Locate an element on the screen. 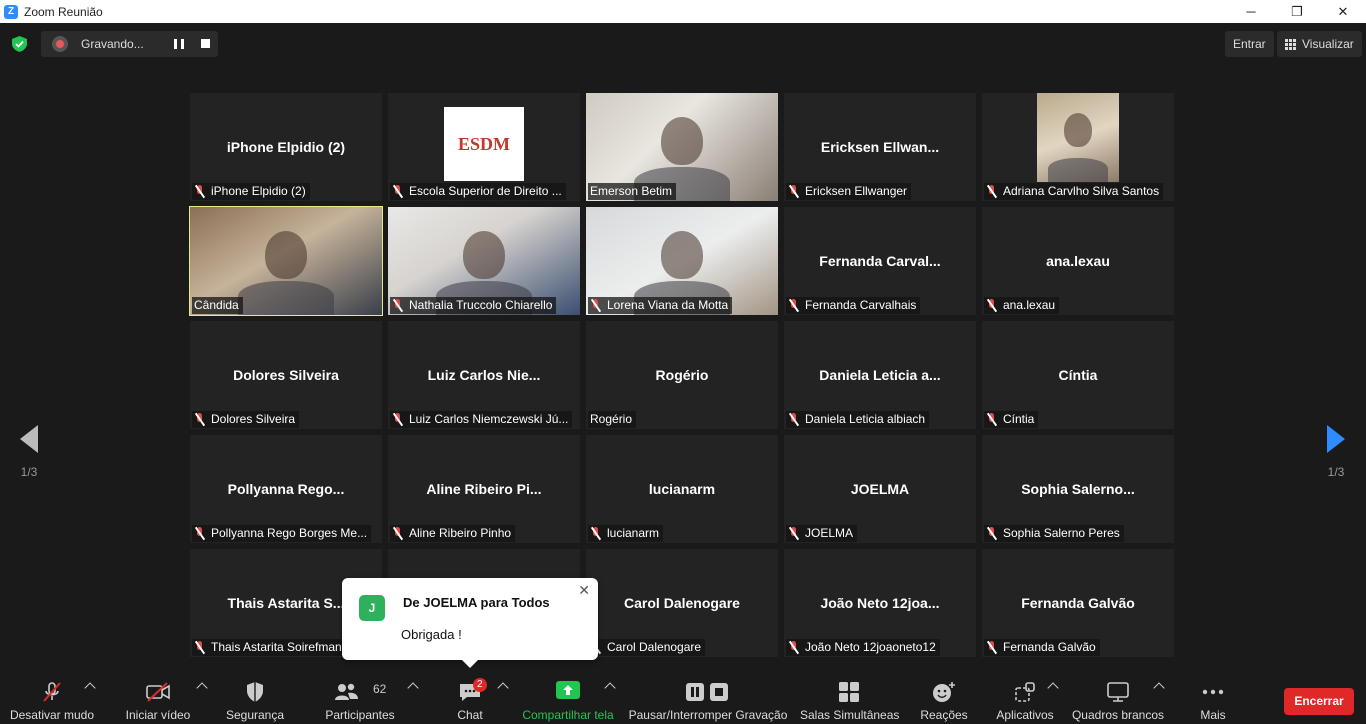 The width and height of the screenshot is (1366, 724). more-button: Mais is located at coordinates (1213, 696).